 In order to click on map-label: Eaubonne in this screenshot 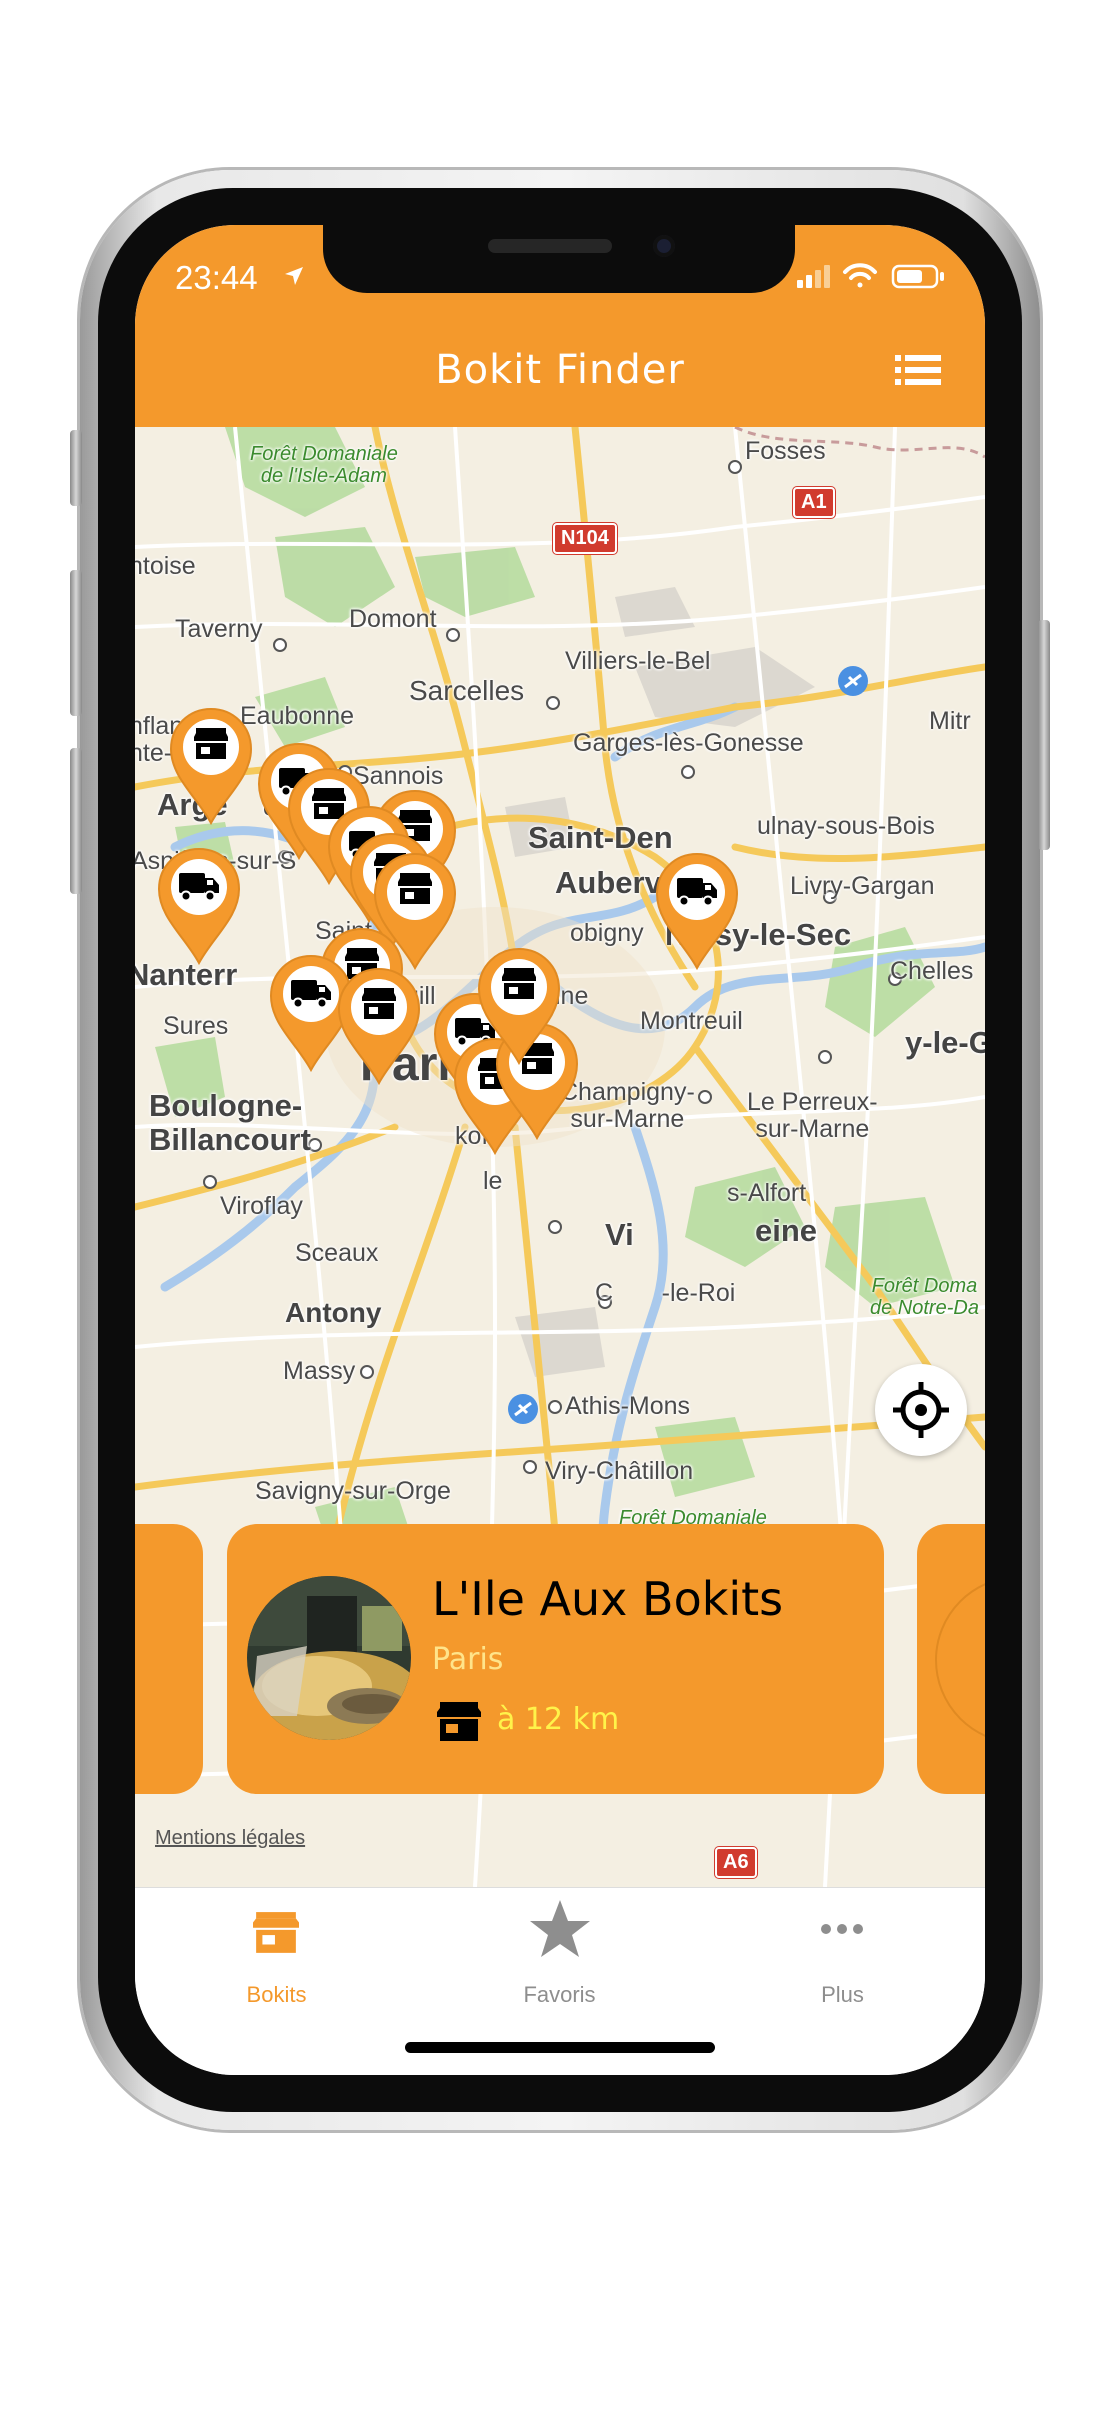, I will do `click(297, 716)`.